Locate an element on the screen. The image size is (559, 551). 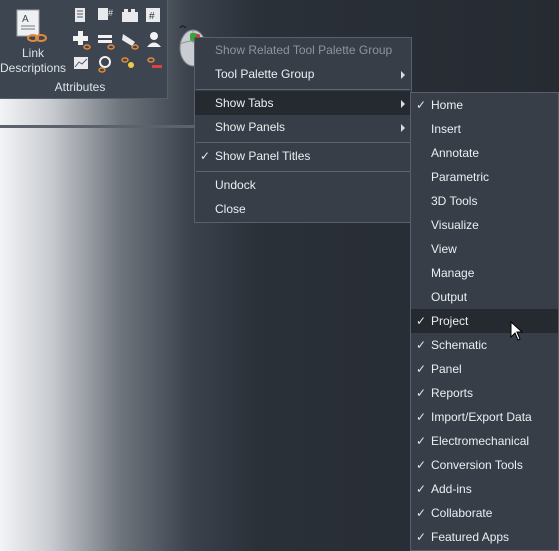
tab-item-3d-tools: 3D Tools is located at coordinates (484, 201).